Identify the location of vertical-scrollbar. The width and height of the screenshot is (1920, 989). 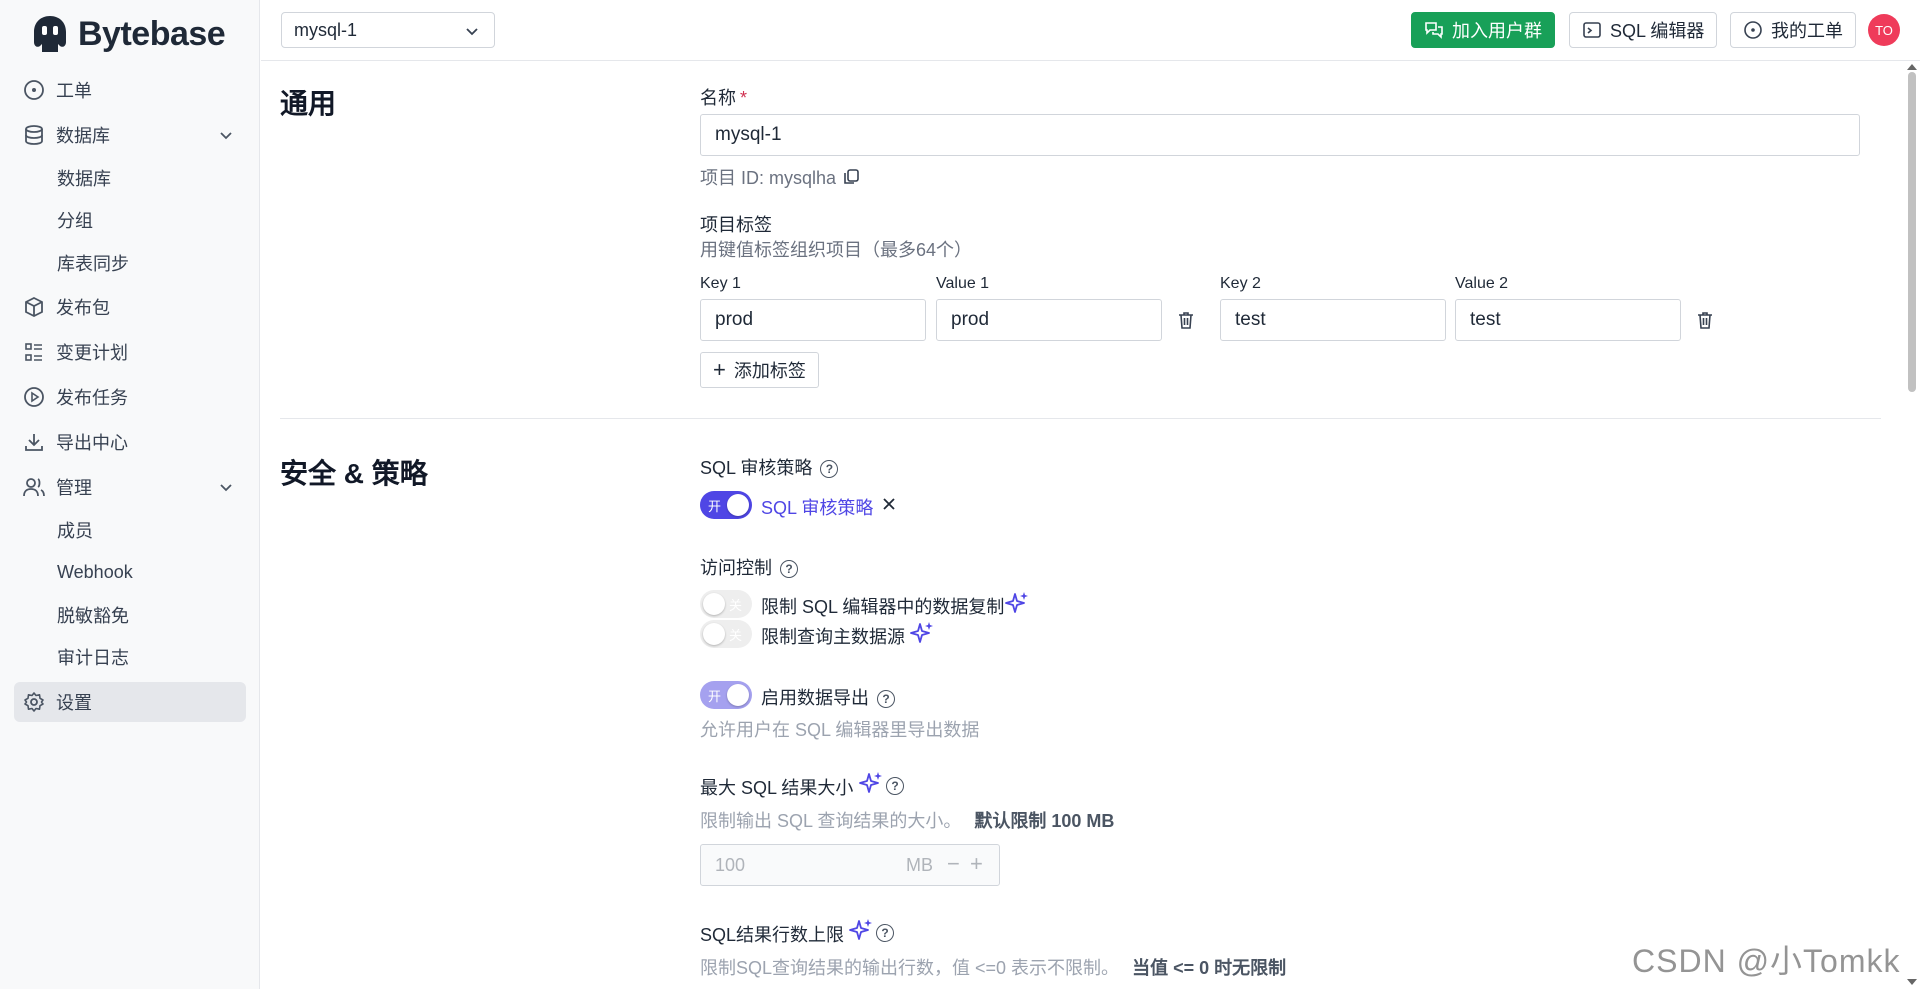
(1912, 525).